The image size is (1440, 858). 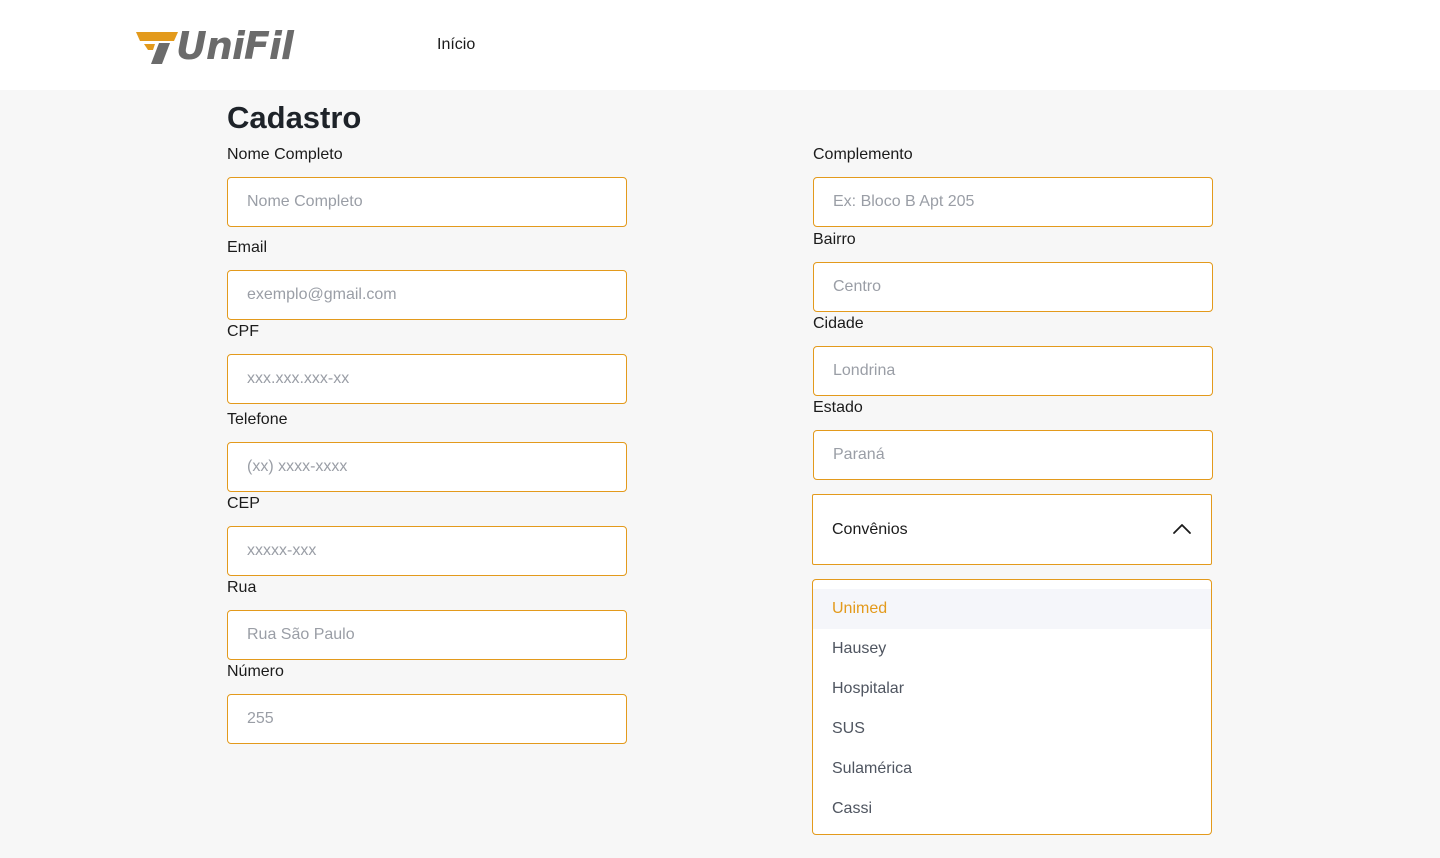 I want to click on convenio-option-sus: SUS, so click(x=1012, y=729).